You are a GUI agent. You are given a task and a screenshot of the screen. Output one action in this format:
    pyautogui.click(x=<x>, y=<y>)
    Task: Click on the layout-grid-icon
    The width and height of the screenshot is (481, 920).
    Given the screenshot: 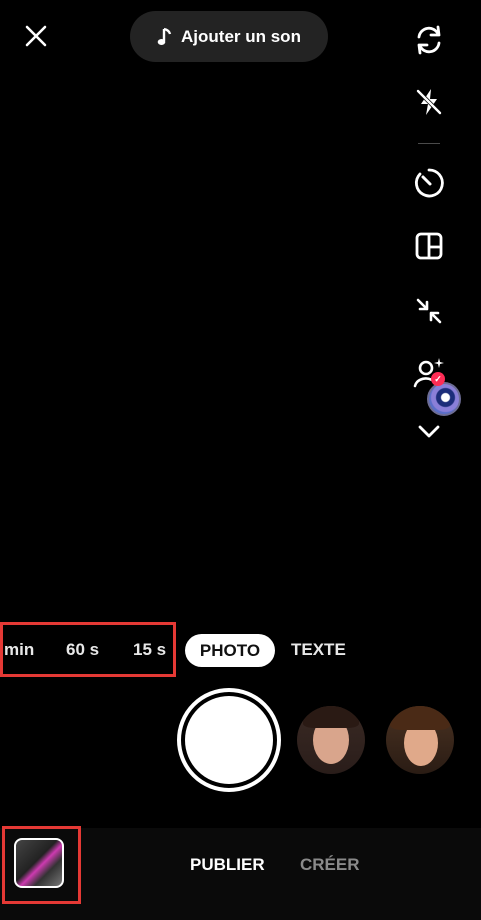 What is the action you would take?
    pyautogui.click(x=429, y=246)
    